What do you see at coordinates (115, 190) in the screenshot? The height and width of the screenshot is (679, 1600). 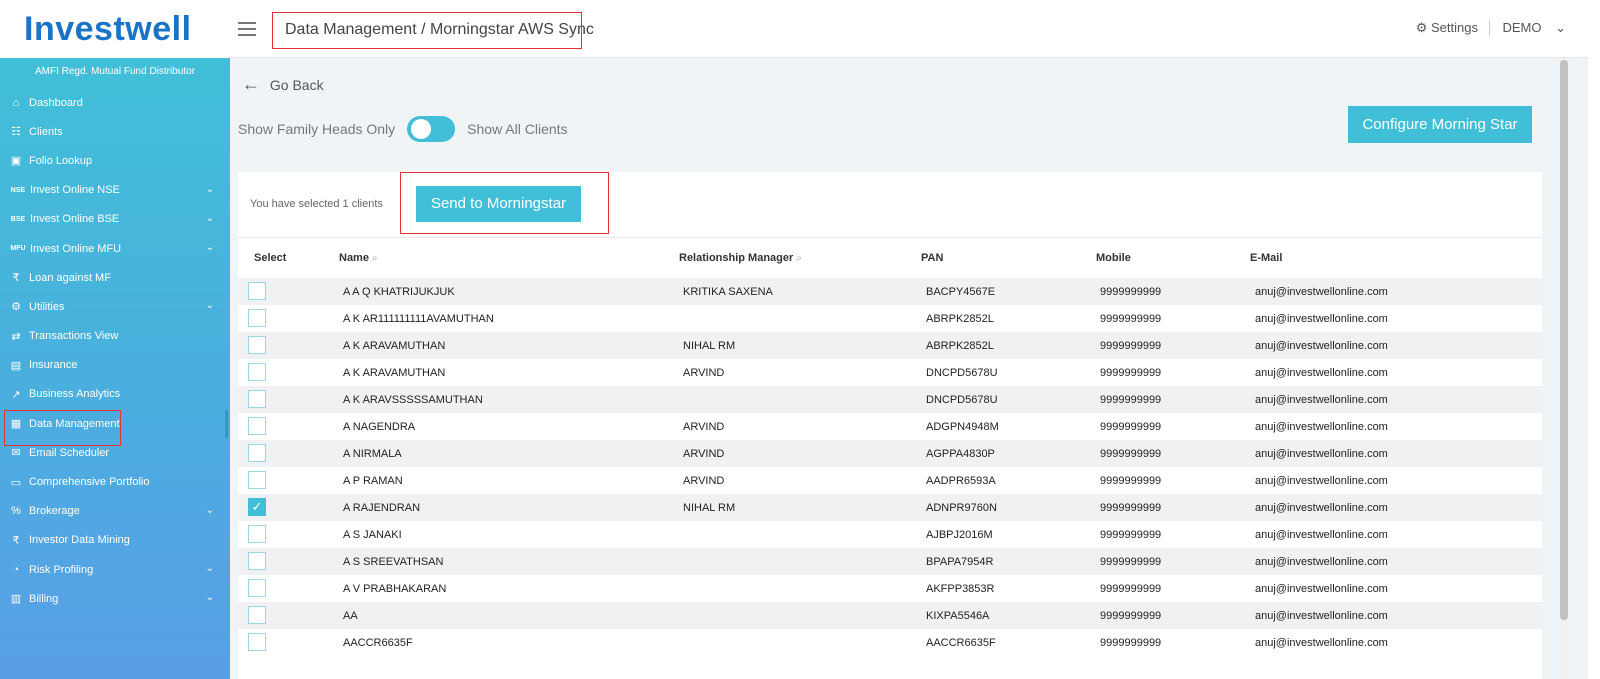 I see `sidebar-item-invest-online-nse: NSE Invest Online NSE ⌄` at bounding box center [115, 190].